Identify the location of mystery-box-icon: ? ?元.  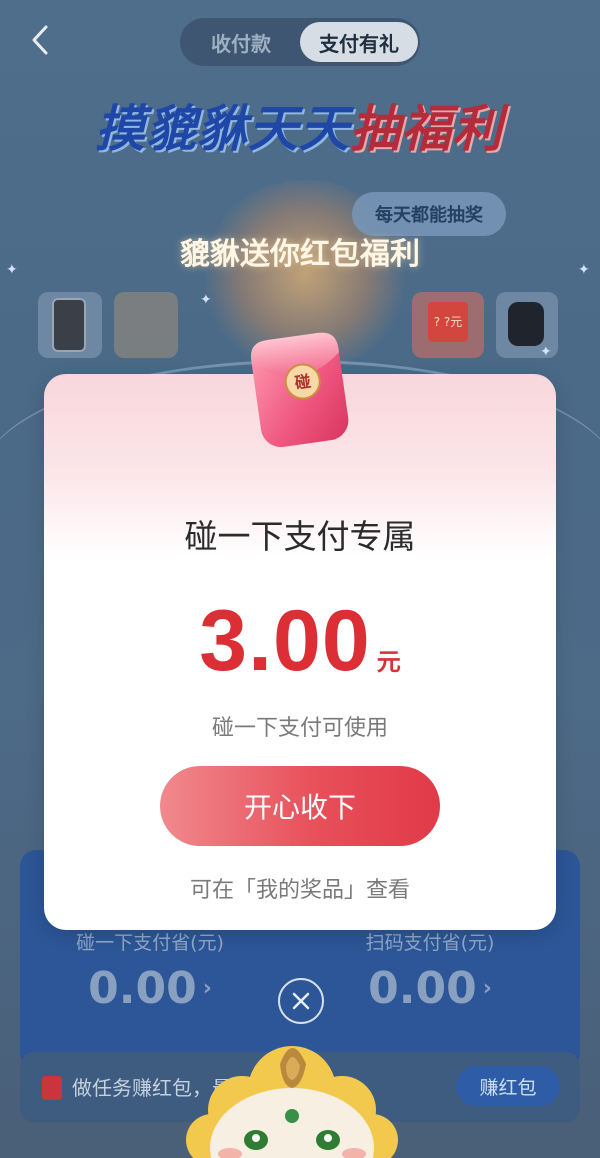
(448, 322).